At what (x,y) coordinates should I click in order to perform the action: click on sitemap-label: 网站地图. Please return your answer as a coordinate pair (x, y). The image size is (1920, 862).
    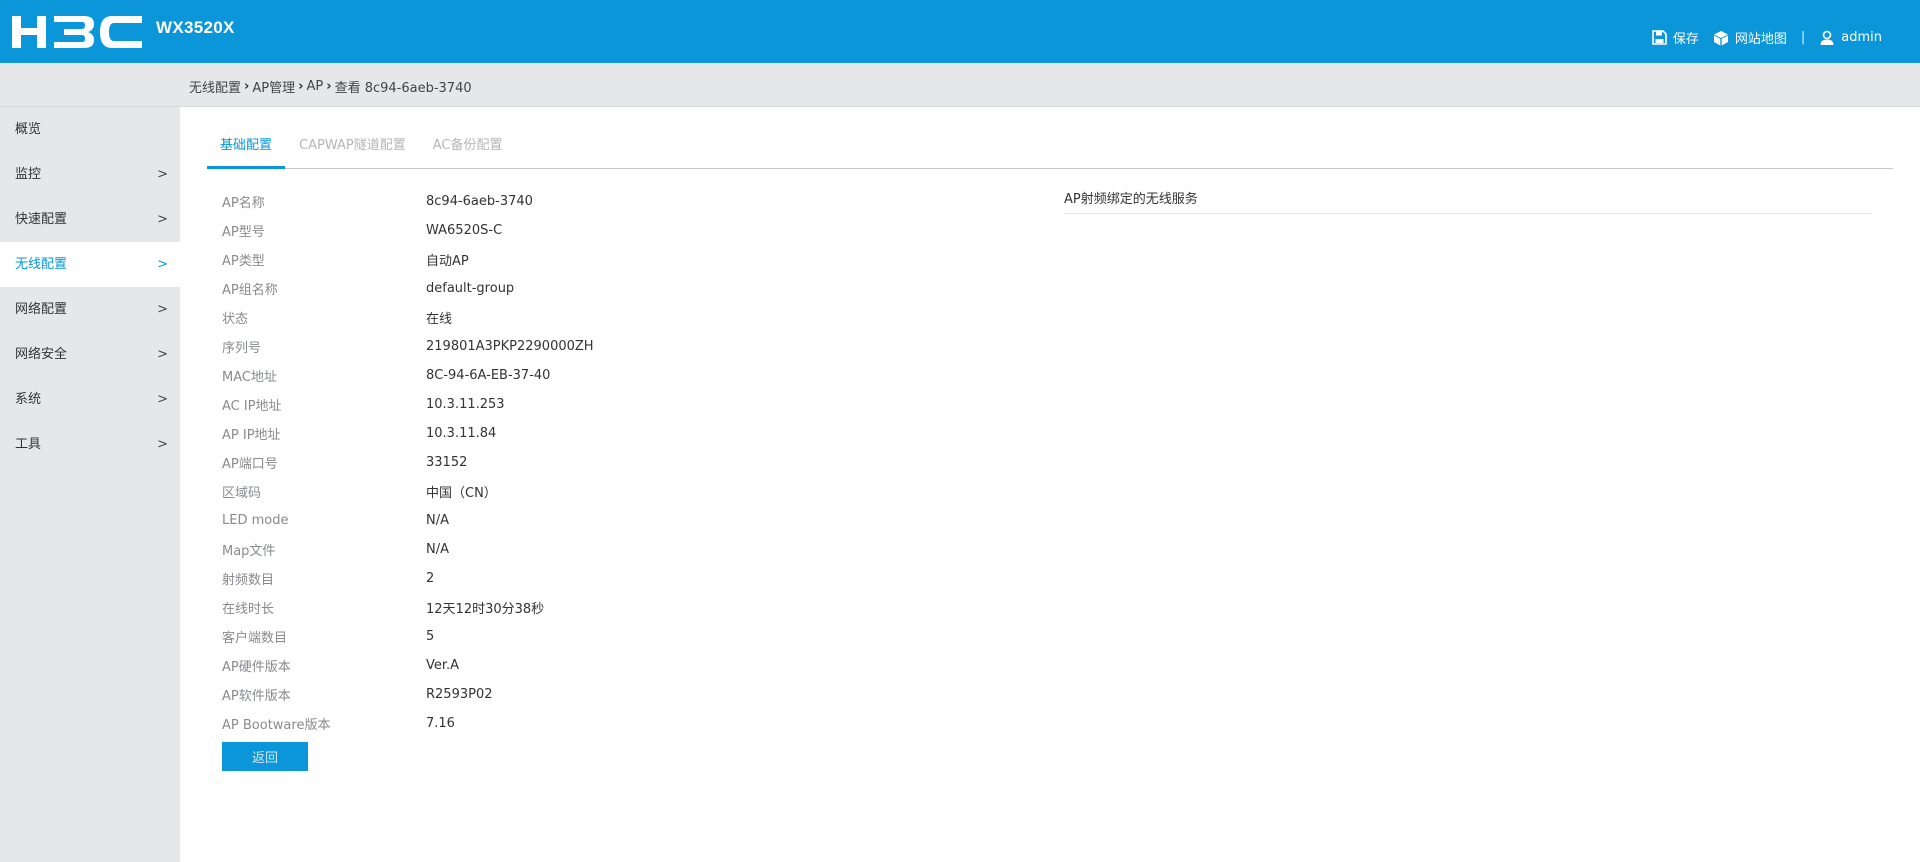
    Looking at the image, I should click on (1760, 39).